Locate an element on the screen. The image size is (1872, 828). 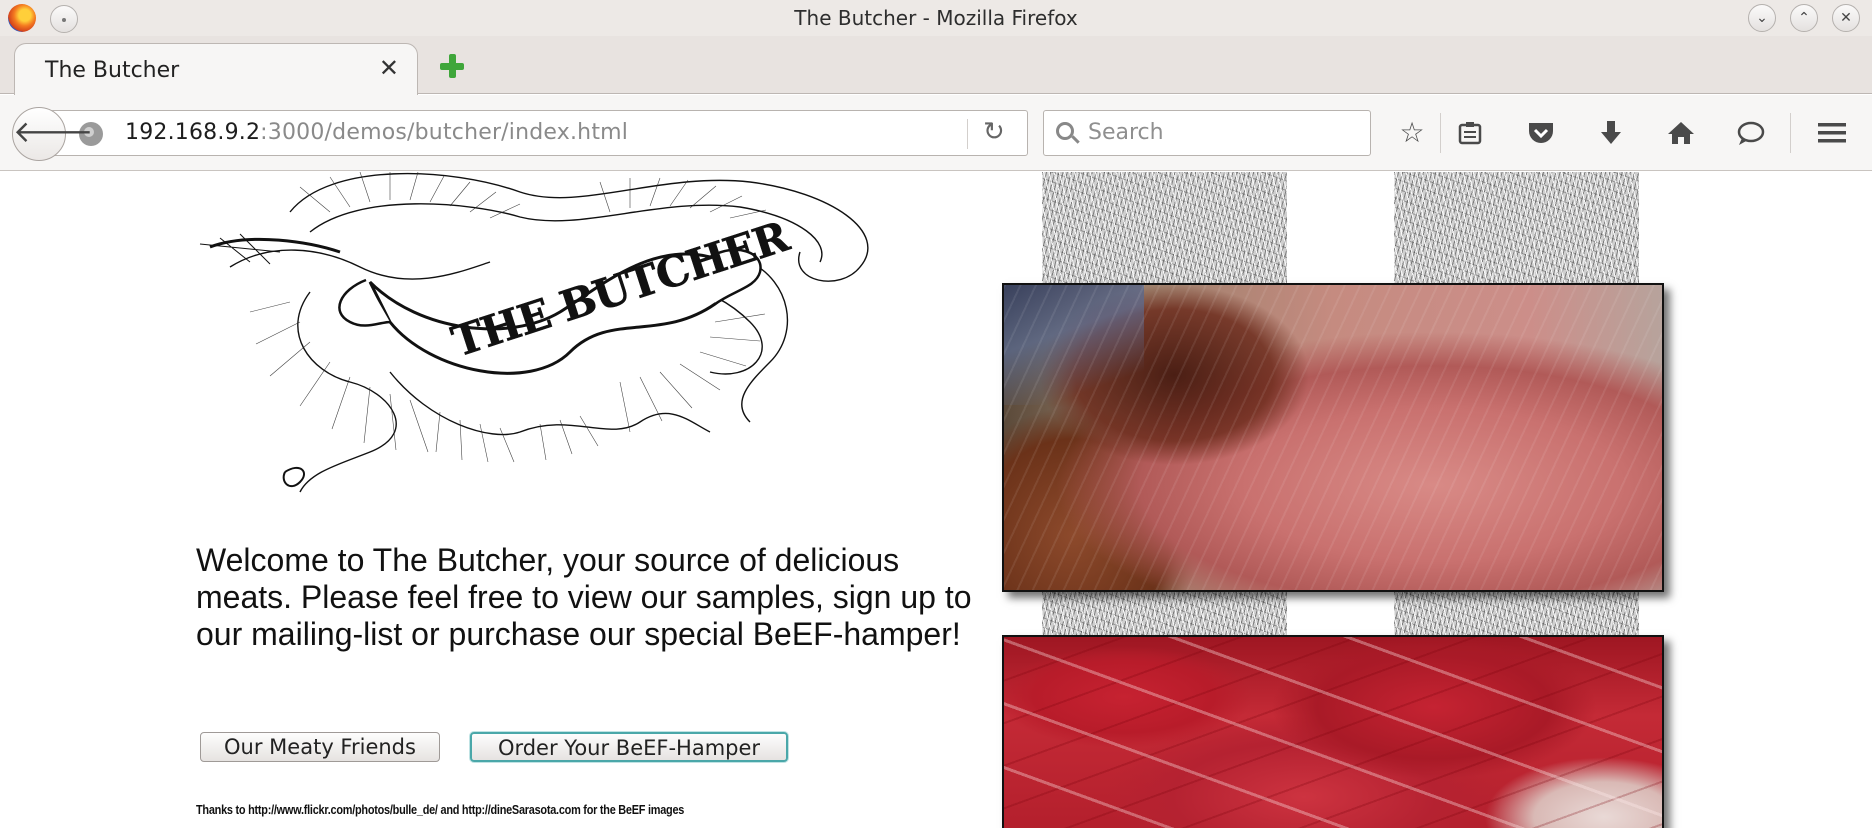
home-icon is located at coordinates (1681, 133).